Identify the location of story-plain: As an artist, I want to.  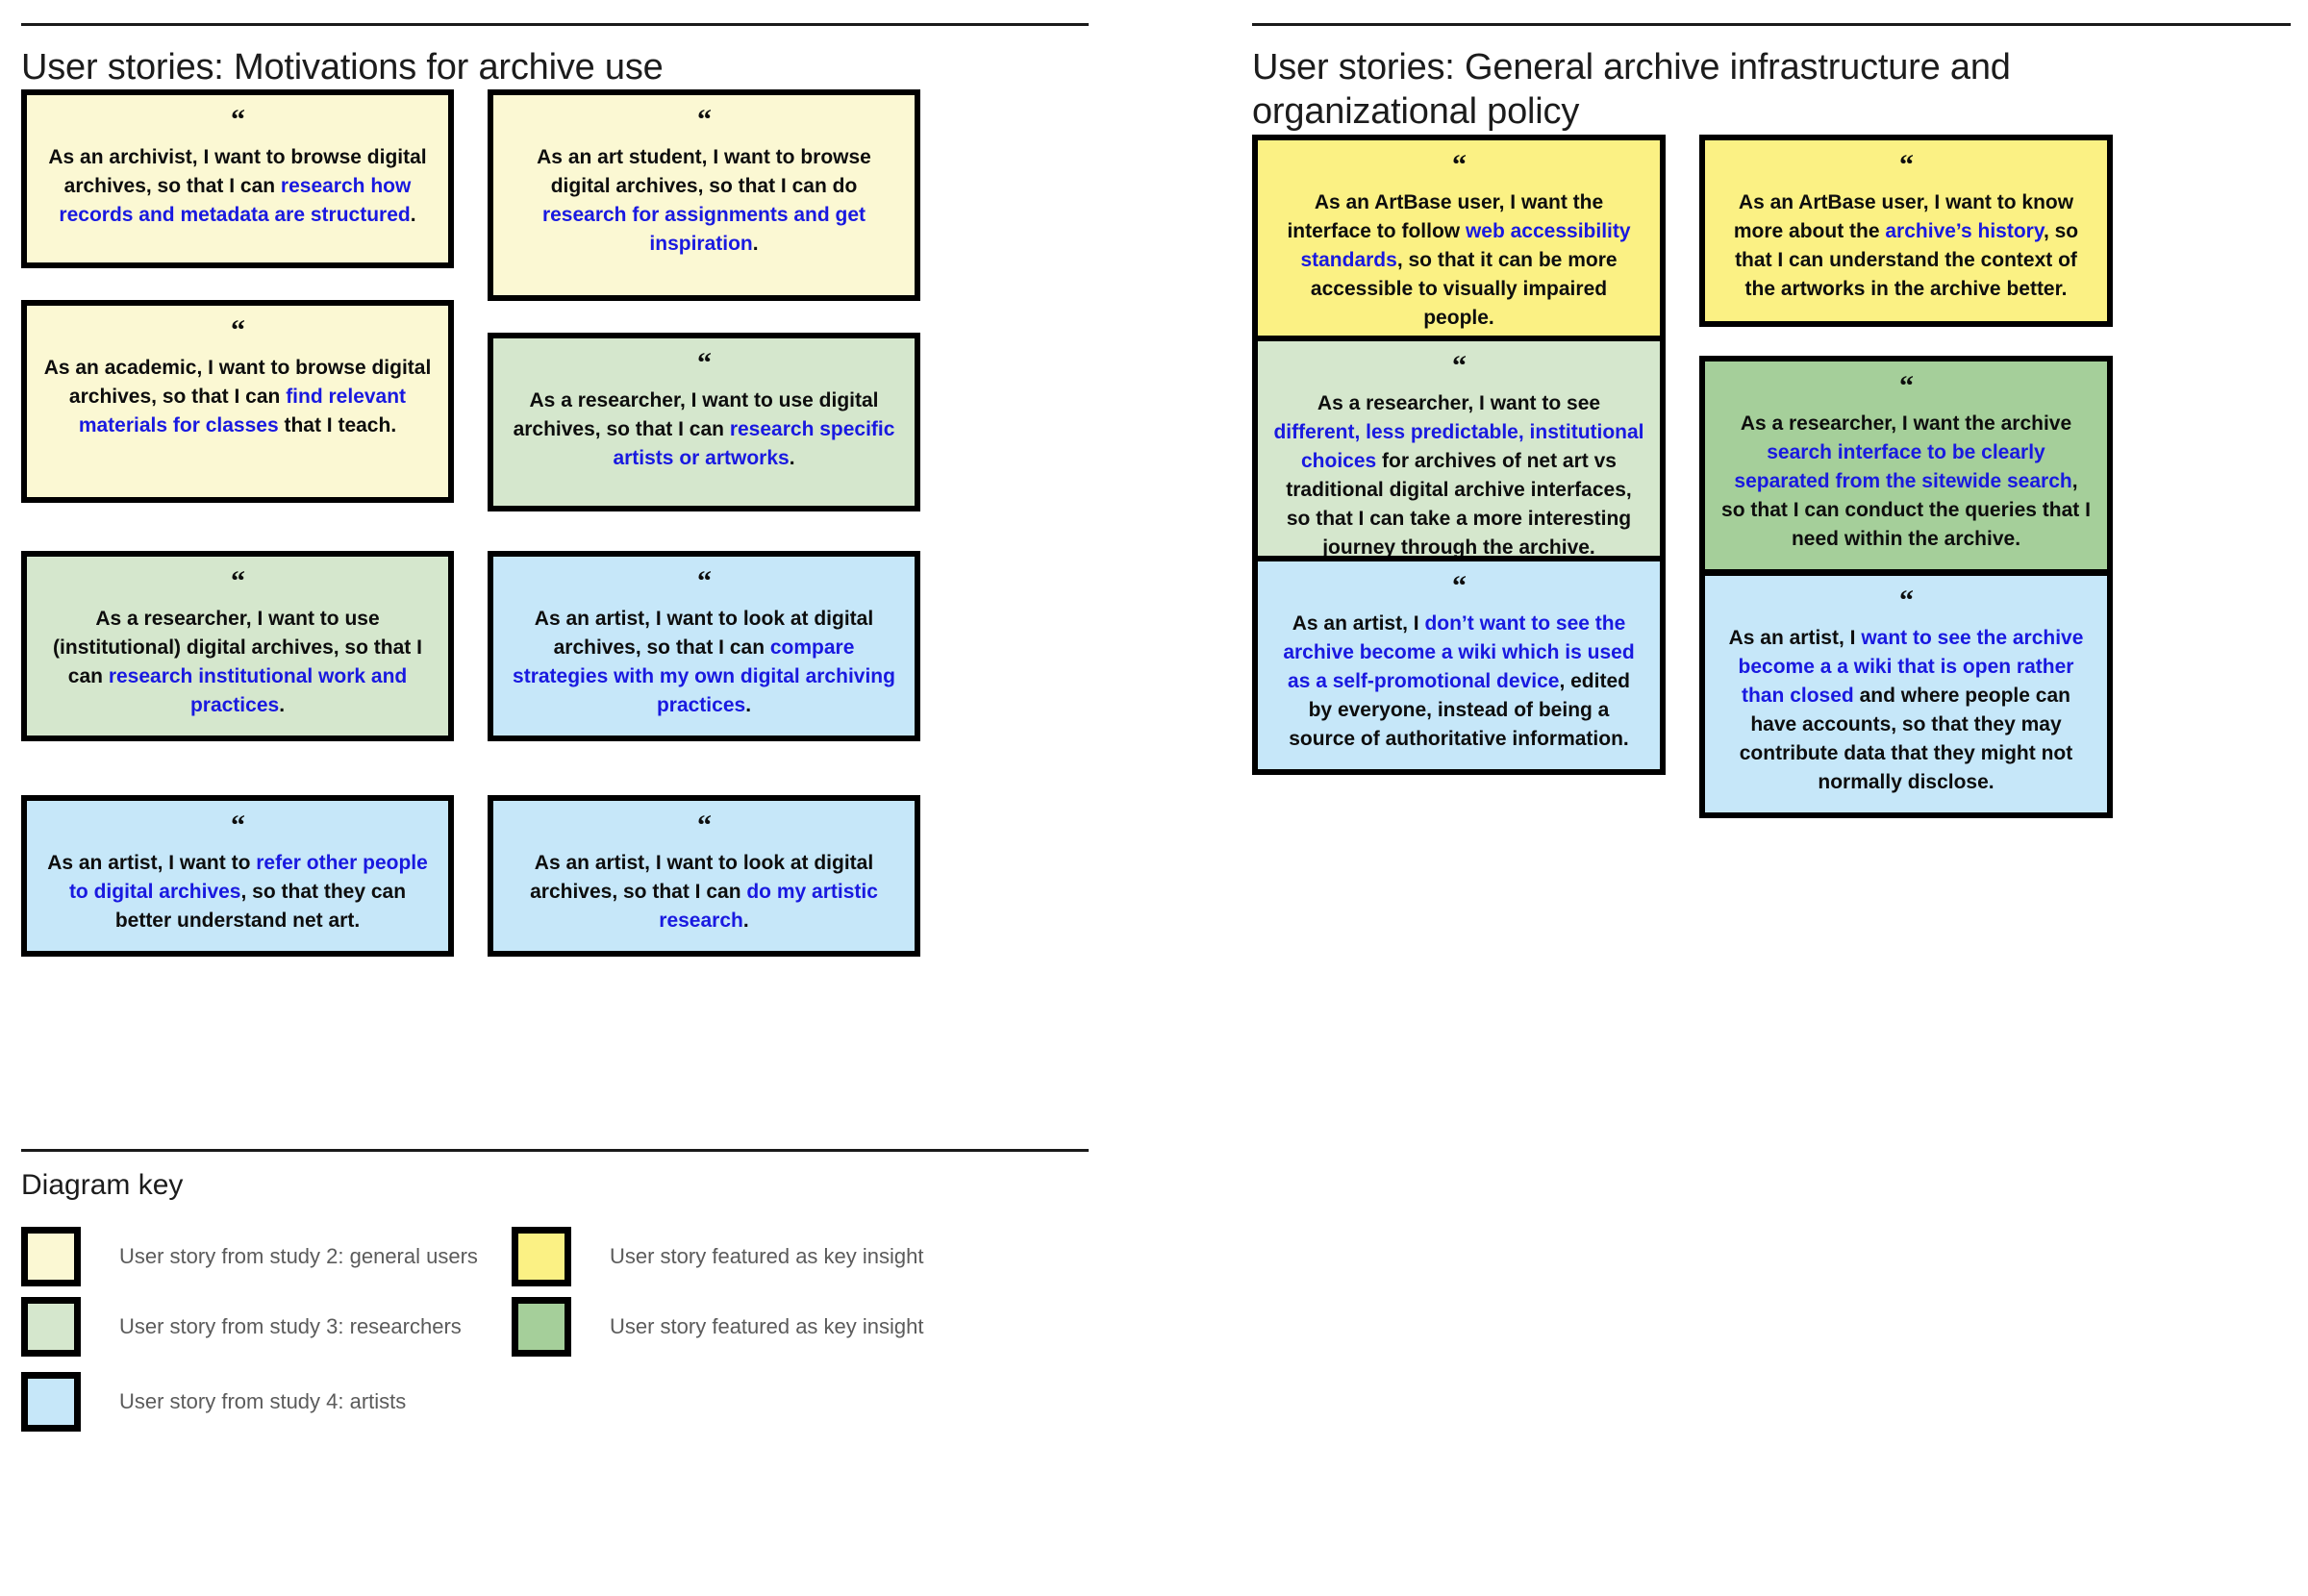
(152, 863).